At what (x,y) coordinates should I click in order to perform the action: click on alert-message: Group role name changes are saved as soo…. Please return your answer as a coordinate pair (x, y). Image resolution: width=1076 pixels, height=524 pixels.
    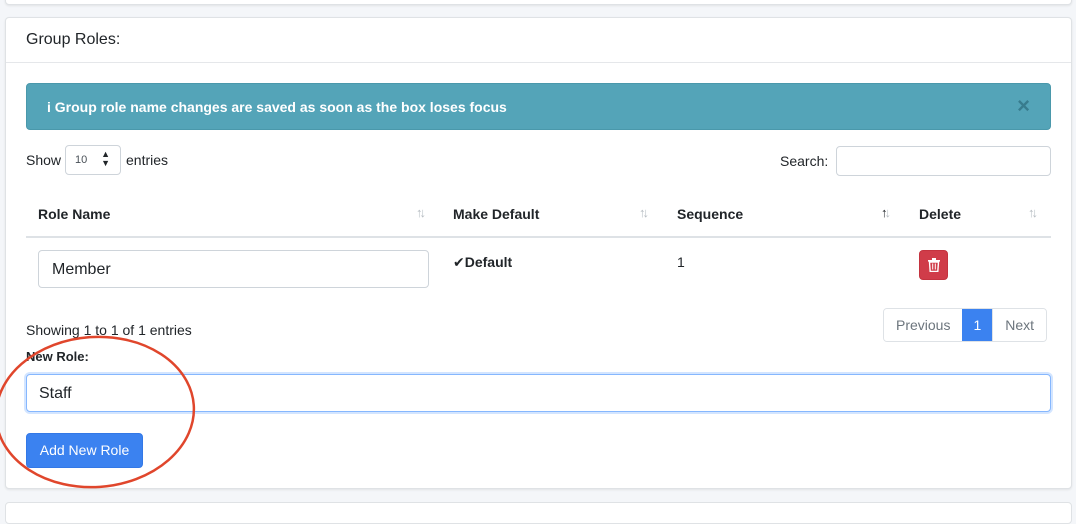
    Looking at the image, I should click on (280, 107).